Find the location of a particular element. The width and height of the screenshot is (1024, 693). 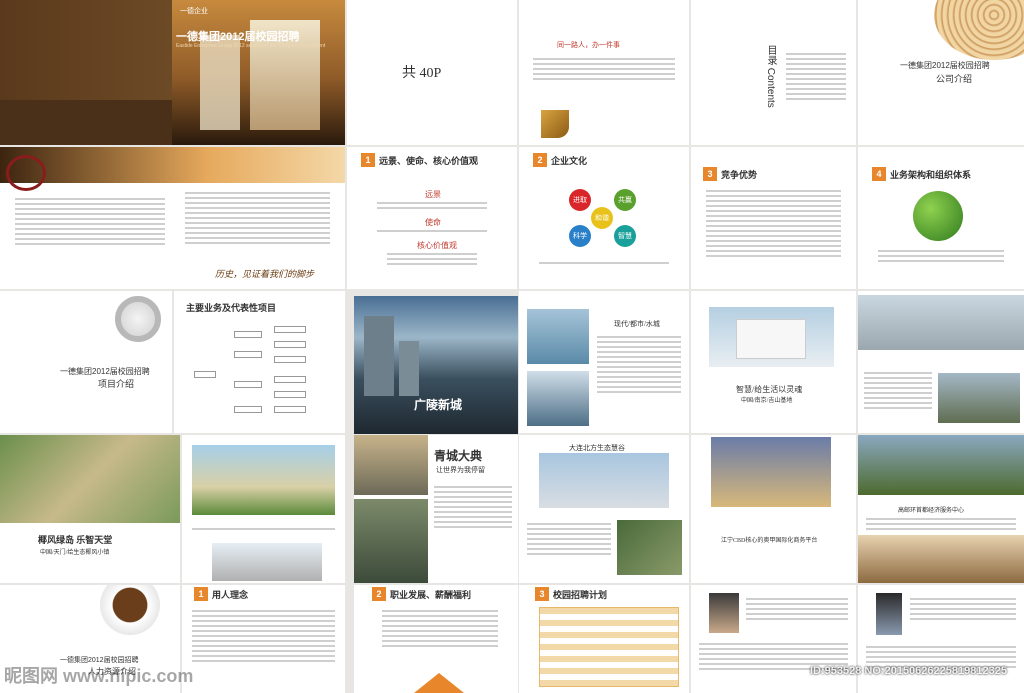

business-header: 主要业务及代表性项目 is located at coordinates (231, 308).